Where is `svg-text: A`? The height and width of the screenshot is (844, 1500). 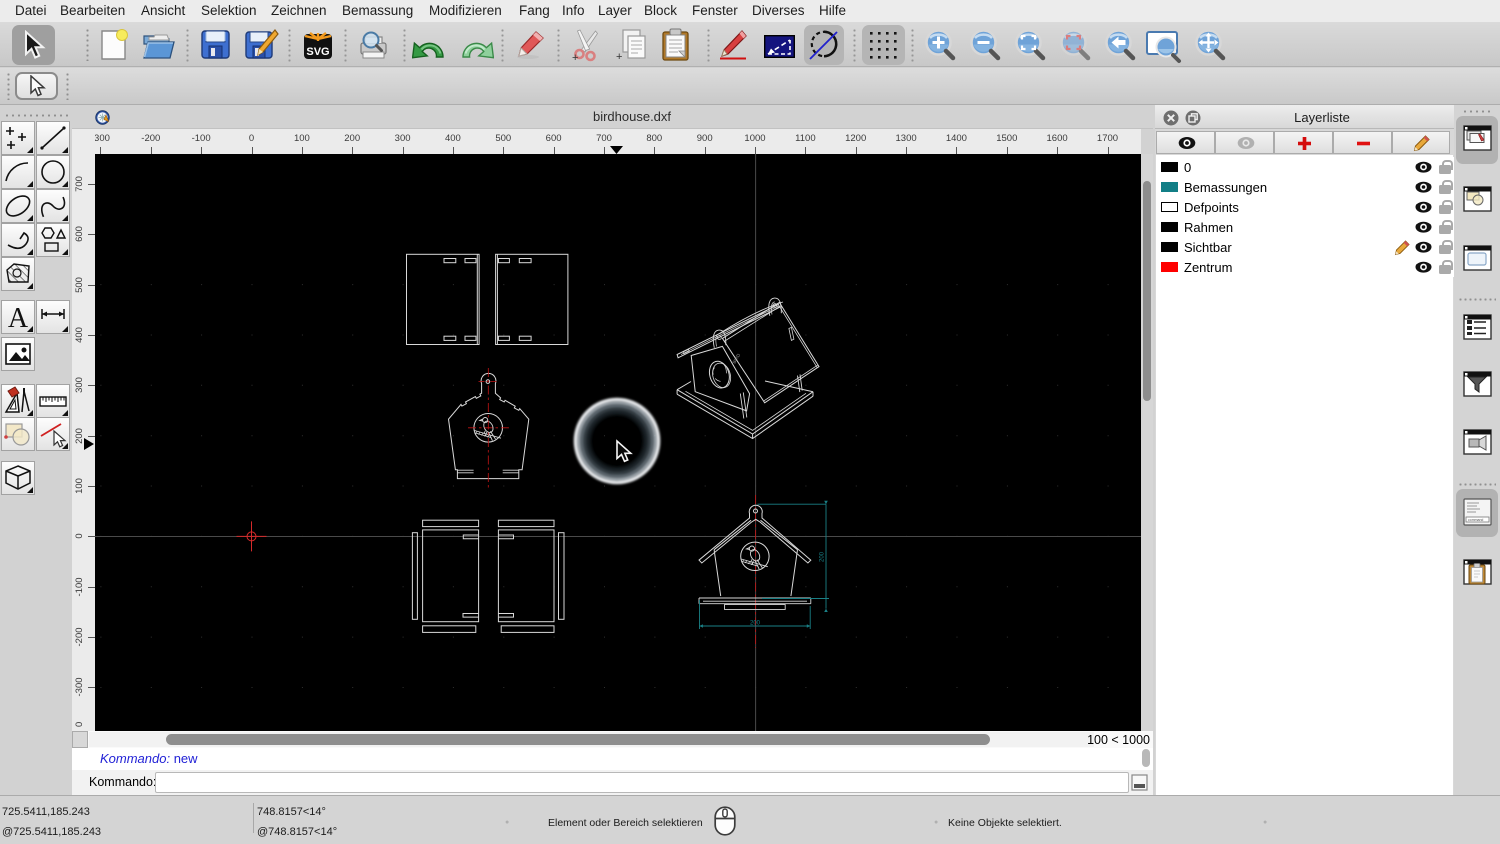
svg-text: A is located at coordinates (18, 318).